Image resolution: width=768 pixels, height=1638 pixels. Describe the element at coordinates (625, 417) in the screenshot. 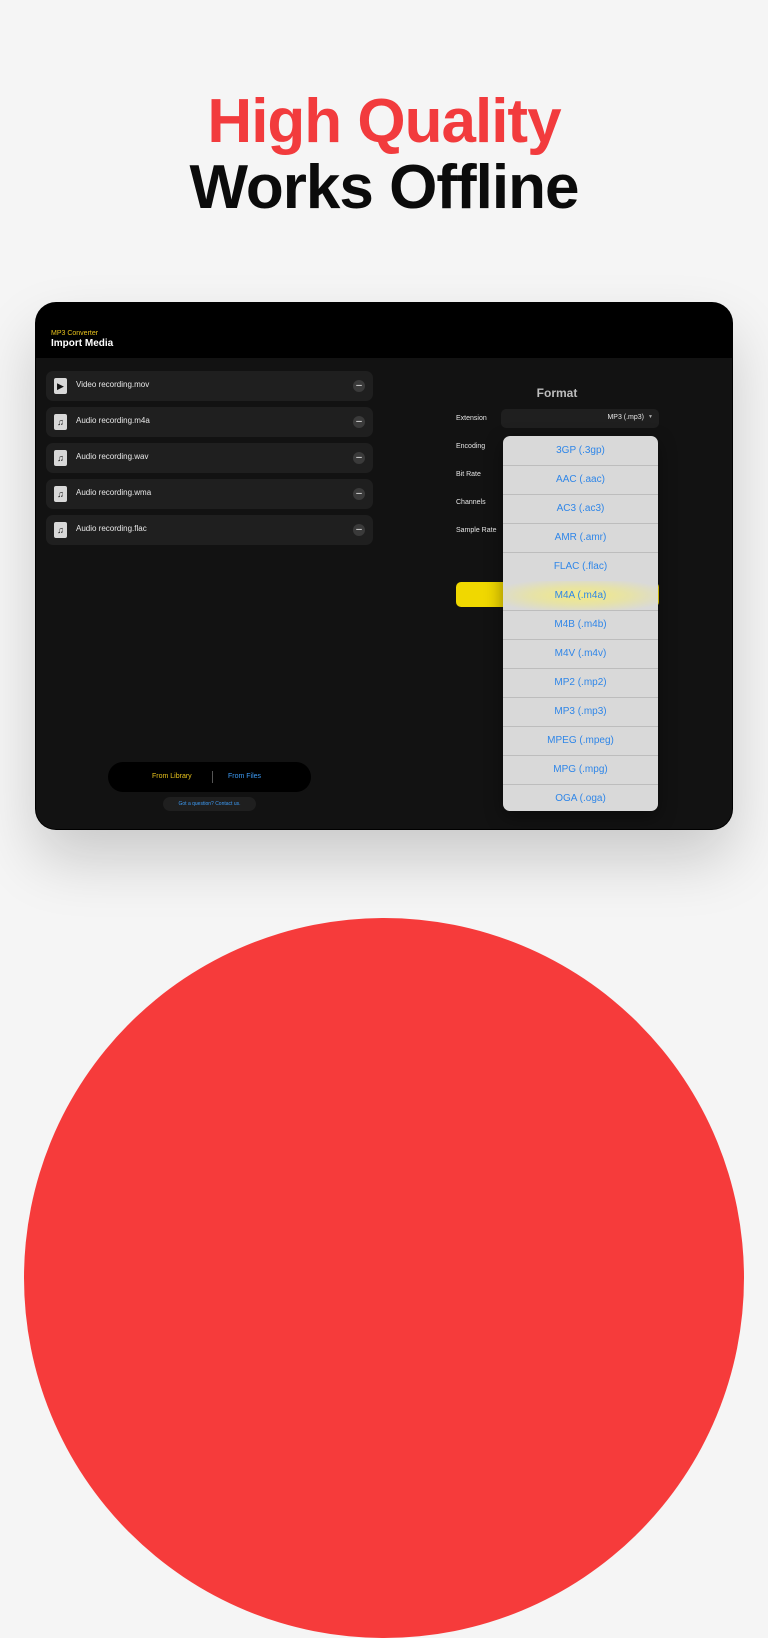

I see `extension-value: MP3 (.mp3)` at that location.